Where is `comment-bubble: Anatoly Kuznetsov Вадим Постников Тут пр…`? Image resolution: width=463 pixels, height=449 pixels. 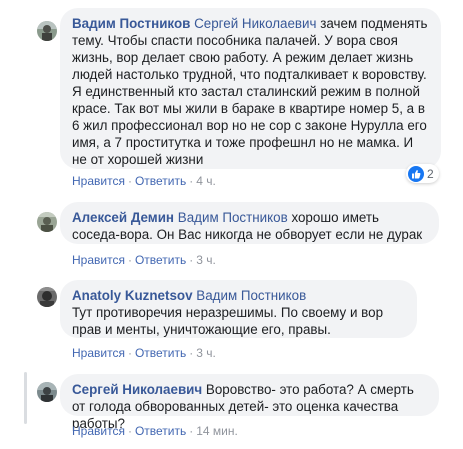 comment-bubble: Anatoly Kuznetsov Вадим Постников Тут пр… is located at coordinates (238, 309).